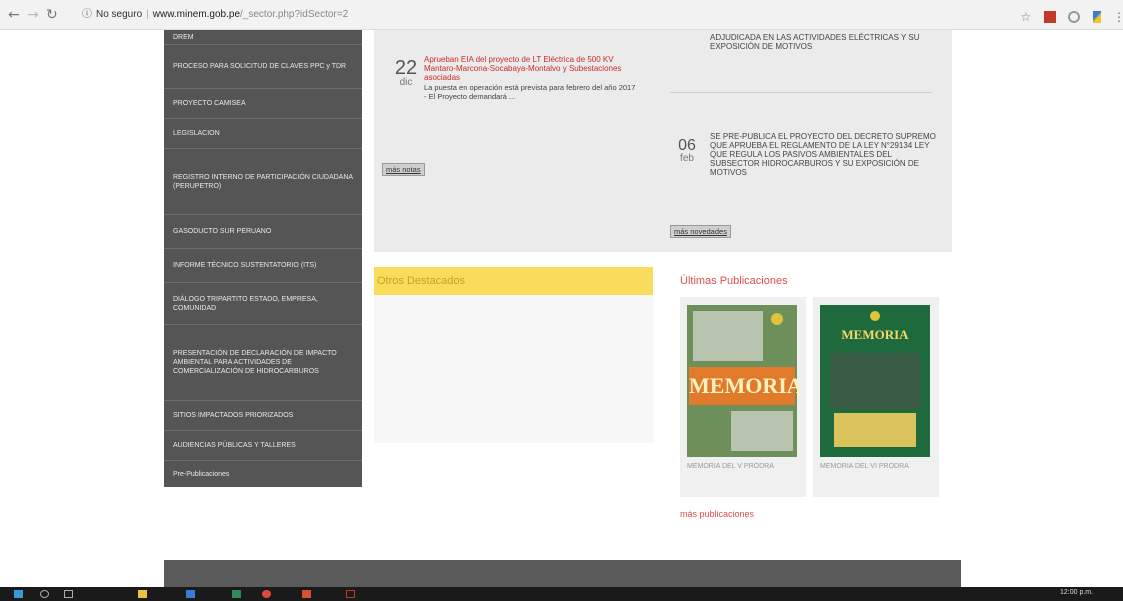 This screenshot has width=1123, height=601. I want to click on os-taskbar: 12:00 p.m., so click(561, 594).